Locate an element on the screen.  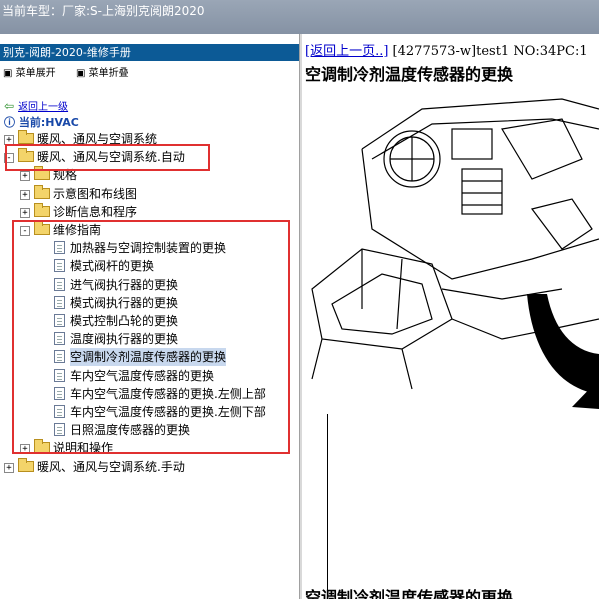
back-page-link: [返回上一页..] is located at coordinates (346, 51).